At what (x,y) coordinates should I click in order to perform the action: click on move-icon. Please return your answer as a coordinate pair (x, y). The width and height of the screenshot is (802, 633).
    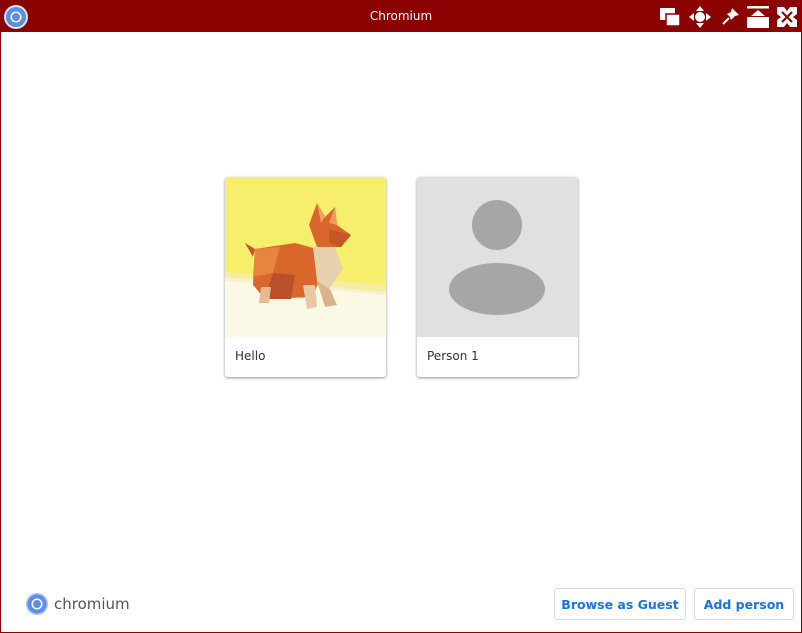
    Looking at the image, I should click on (700, 17).